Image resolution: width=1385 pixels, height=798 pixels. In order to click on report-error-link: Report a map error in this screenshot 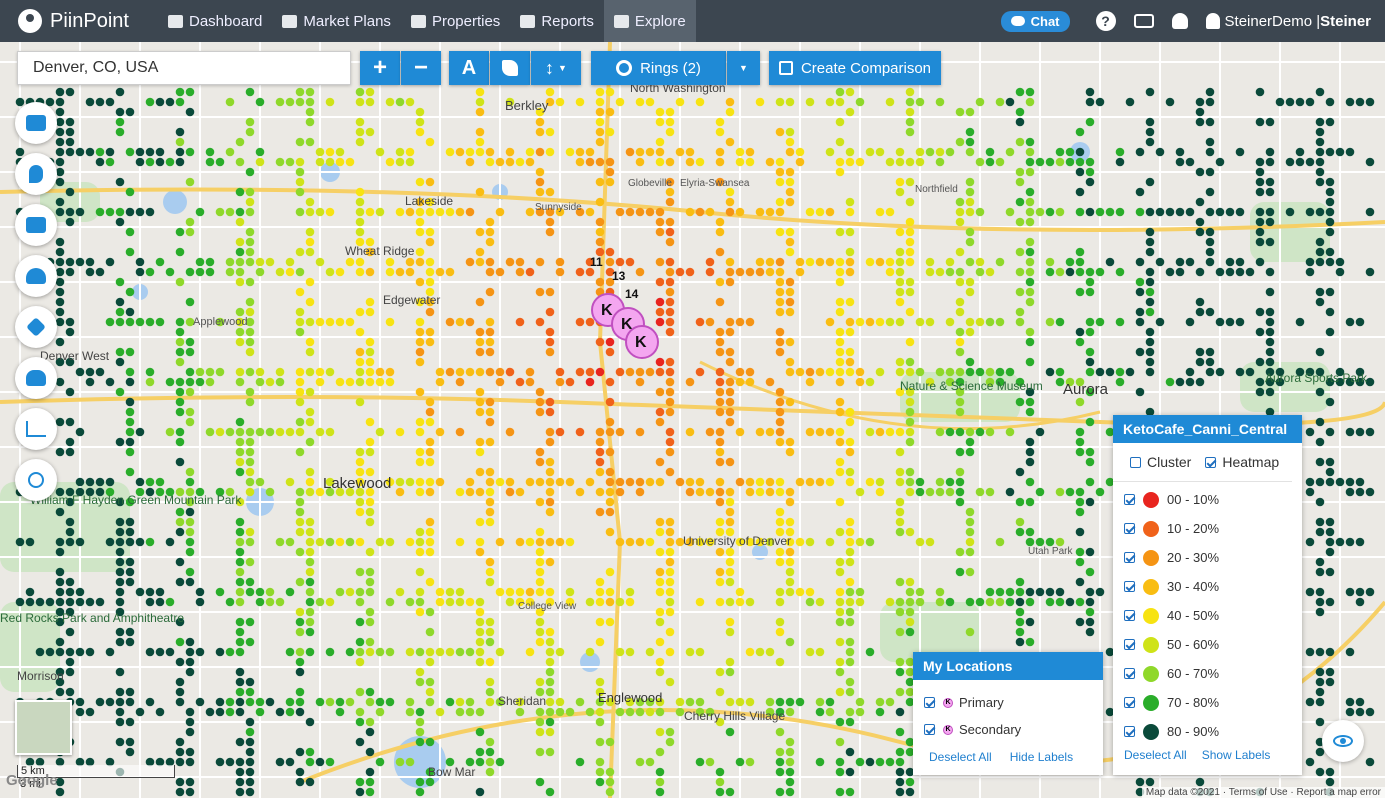, I will do `click(1339, 792)`.